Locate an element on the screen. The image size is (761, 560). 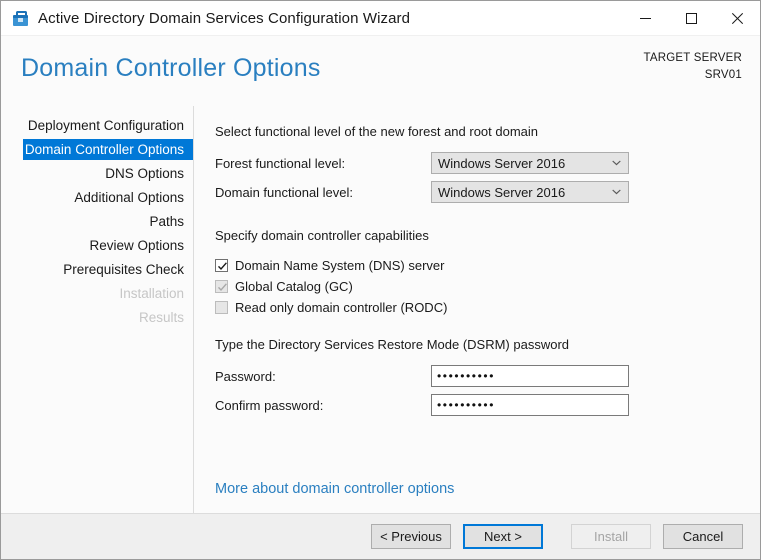
capability-row-rodc: Read only domain controller (RODC) is located at coordinates (487, 307).